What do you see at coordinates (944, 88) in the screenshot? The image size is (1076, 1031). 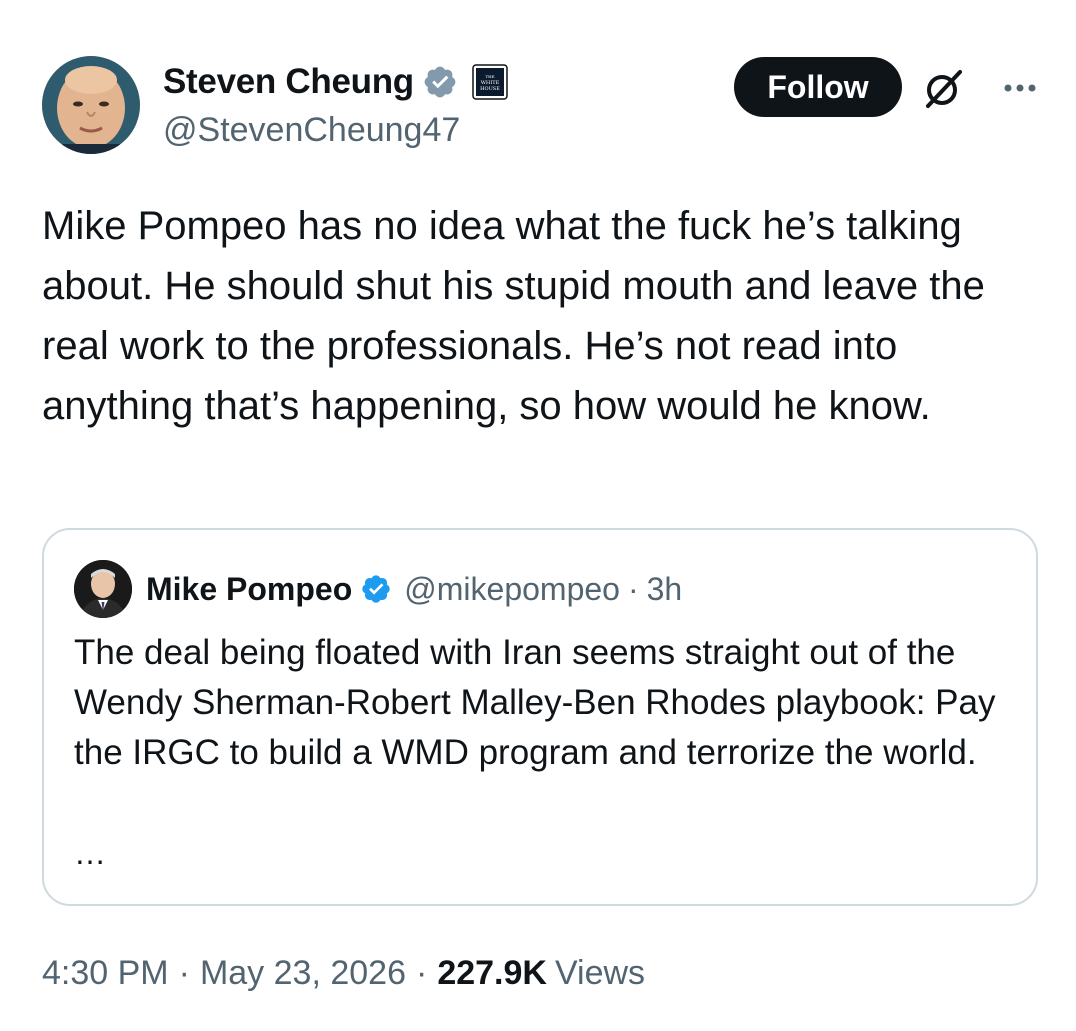 I see `grok-icon` at bounding box center [944, 88].